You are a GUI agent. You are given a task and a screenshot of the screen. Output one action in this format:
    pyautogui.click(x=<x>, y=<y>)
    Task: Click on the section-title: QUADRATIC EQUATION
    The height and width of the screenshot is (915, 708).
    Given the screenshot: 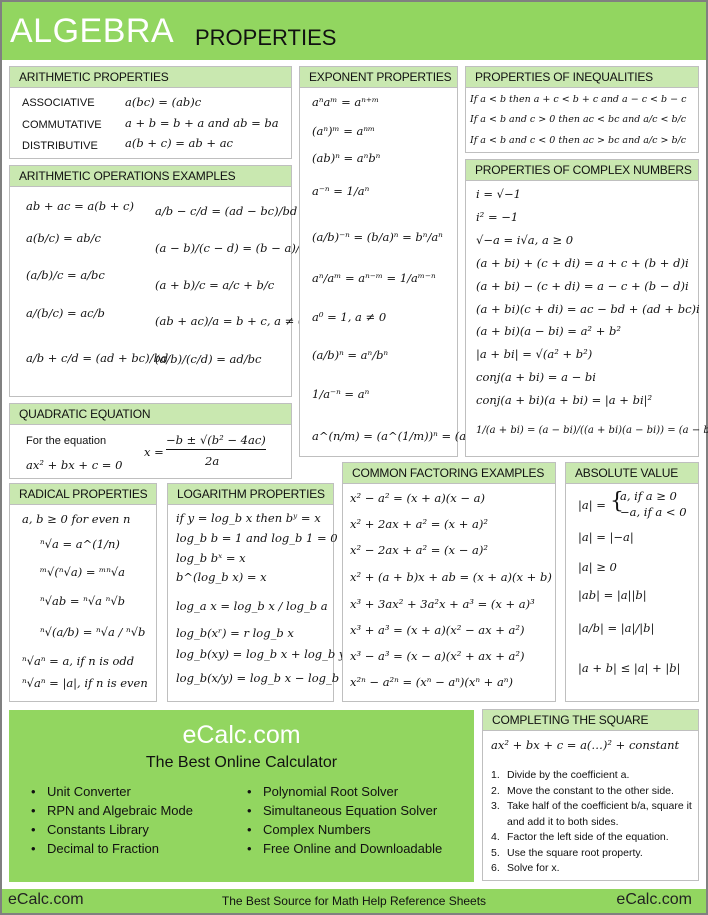 What is the action you would take?
    pyautogui.click(x=150, y=414)
    